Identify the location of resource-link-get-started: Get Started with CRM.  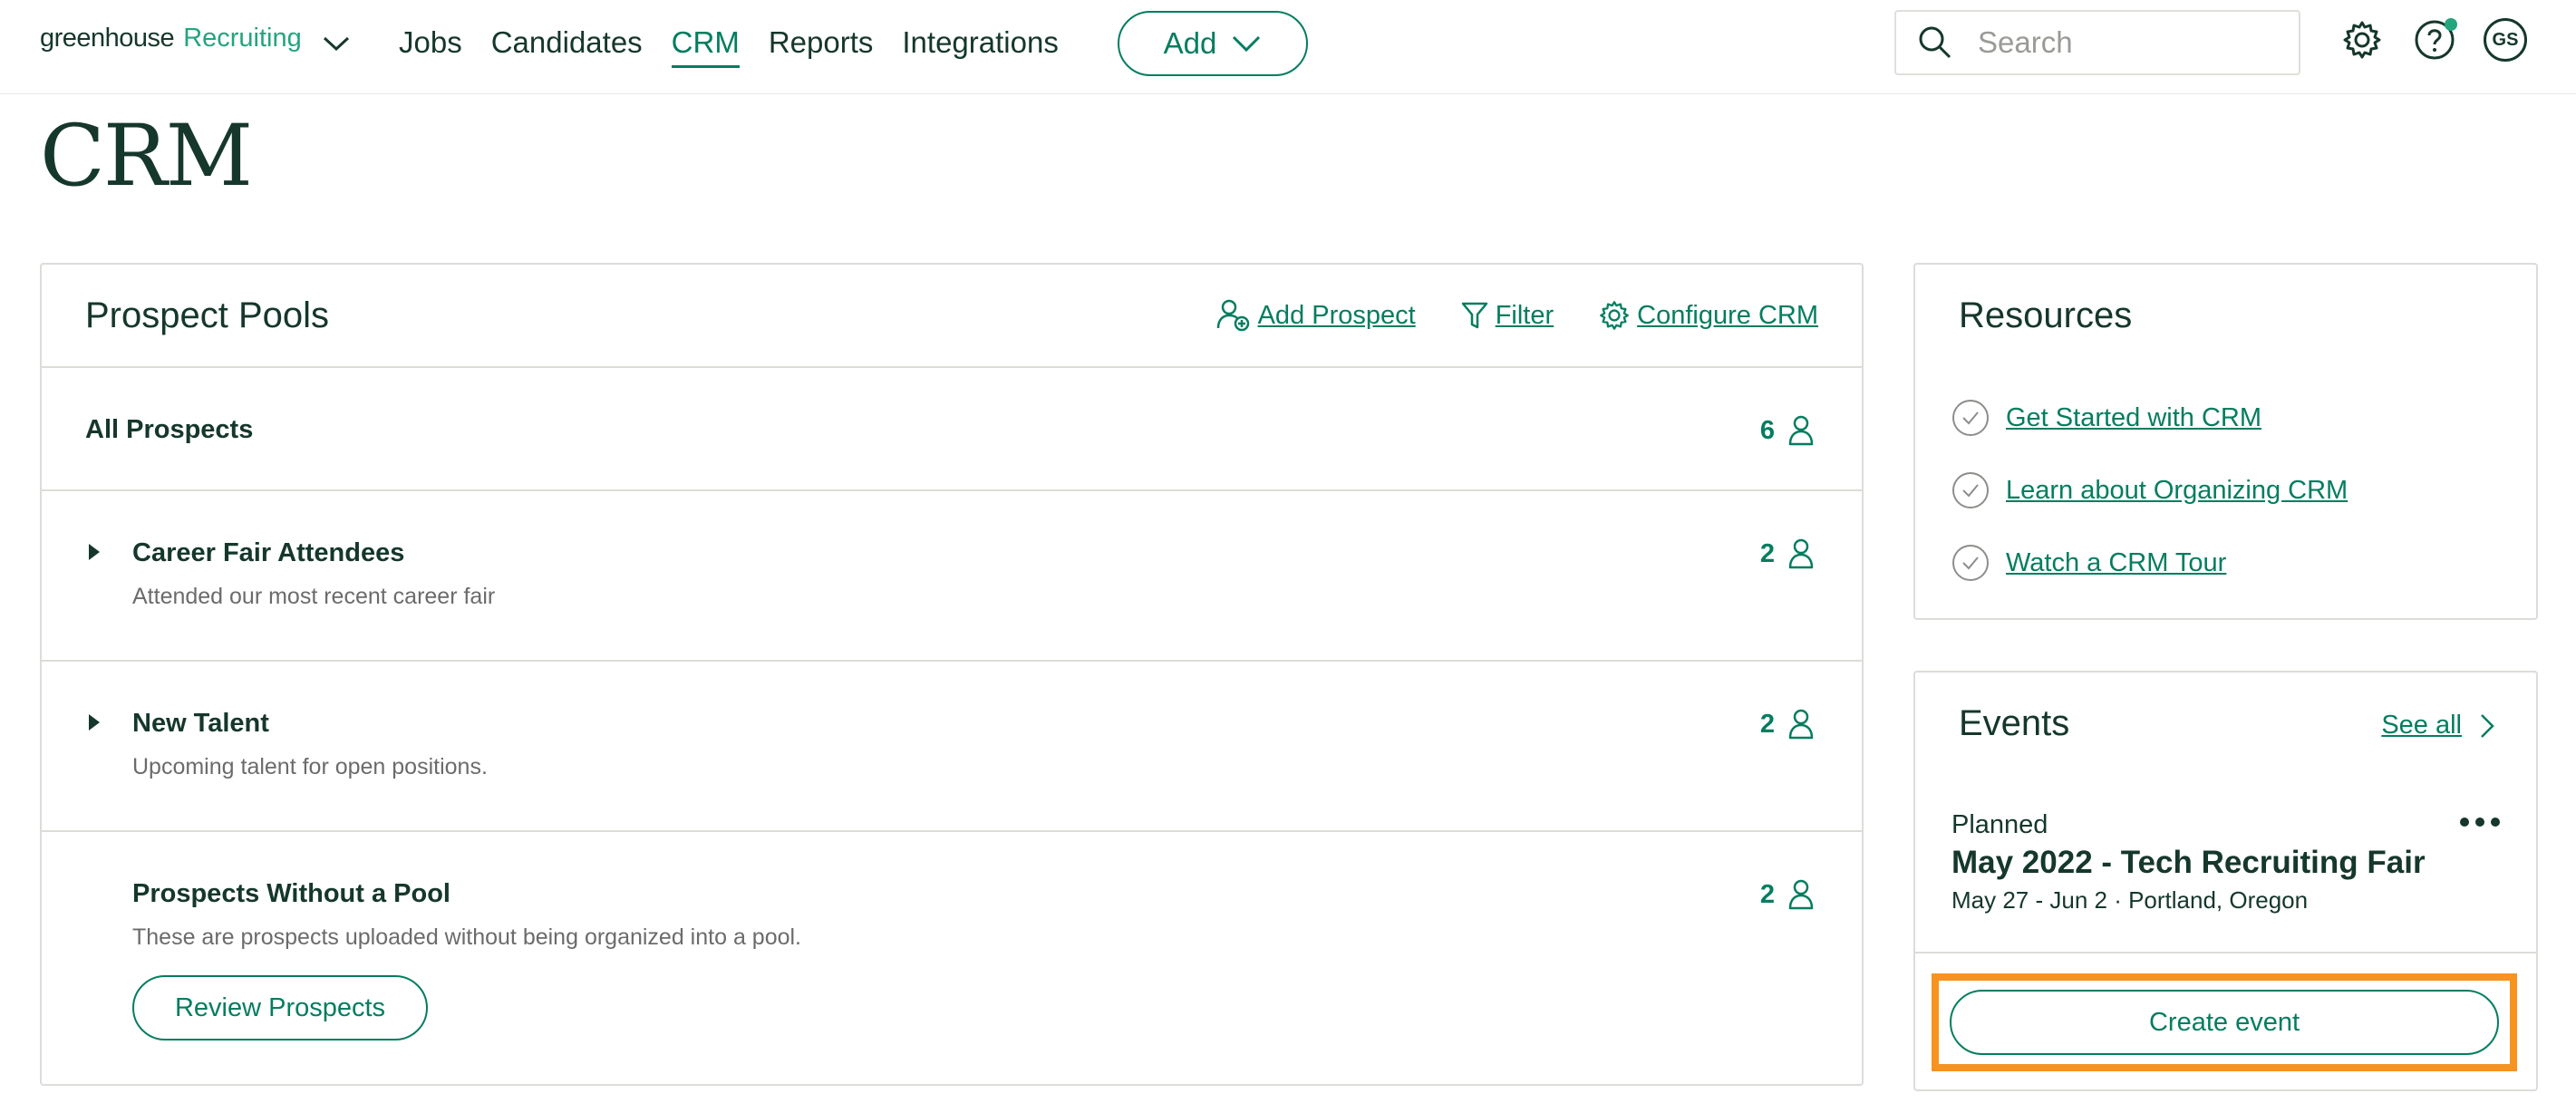
(2106, 418).